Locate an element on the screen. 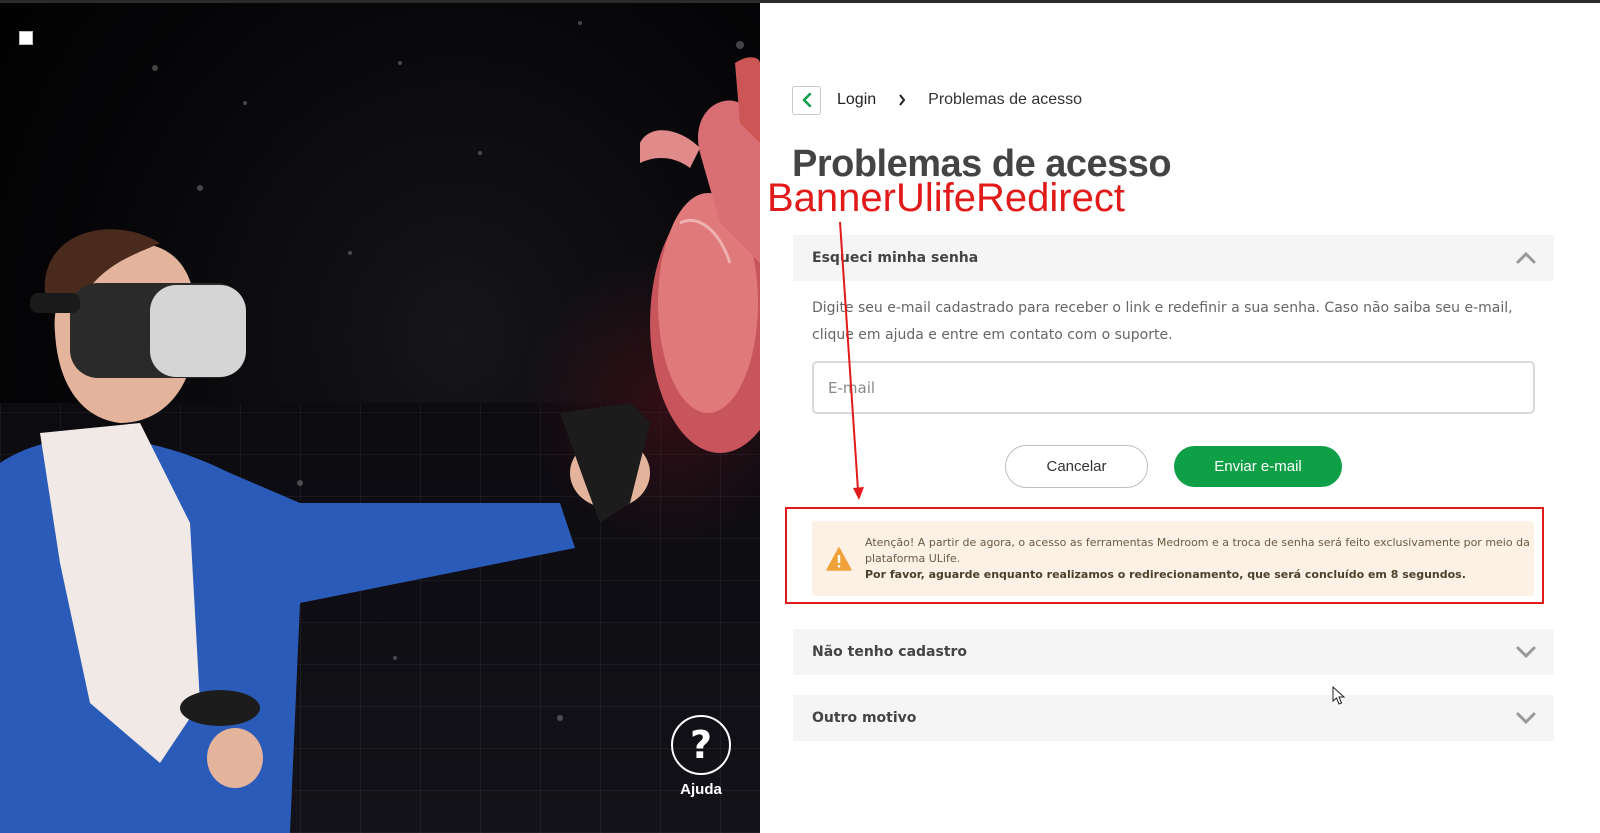 The image size is (1600, 833). logo-image-placeholder is located at coordinates (26, 38).